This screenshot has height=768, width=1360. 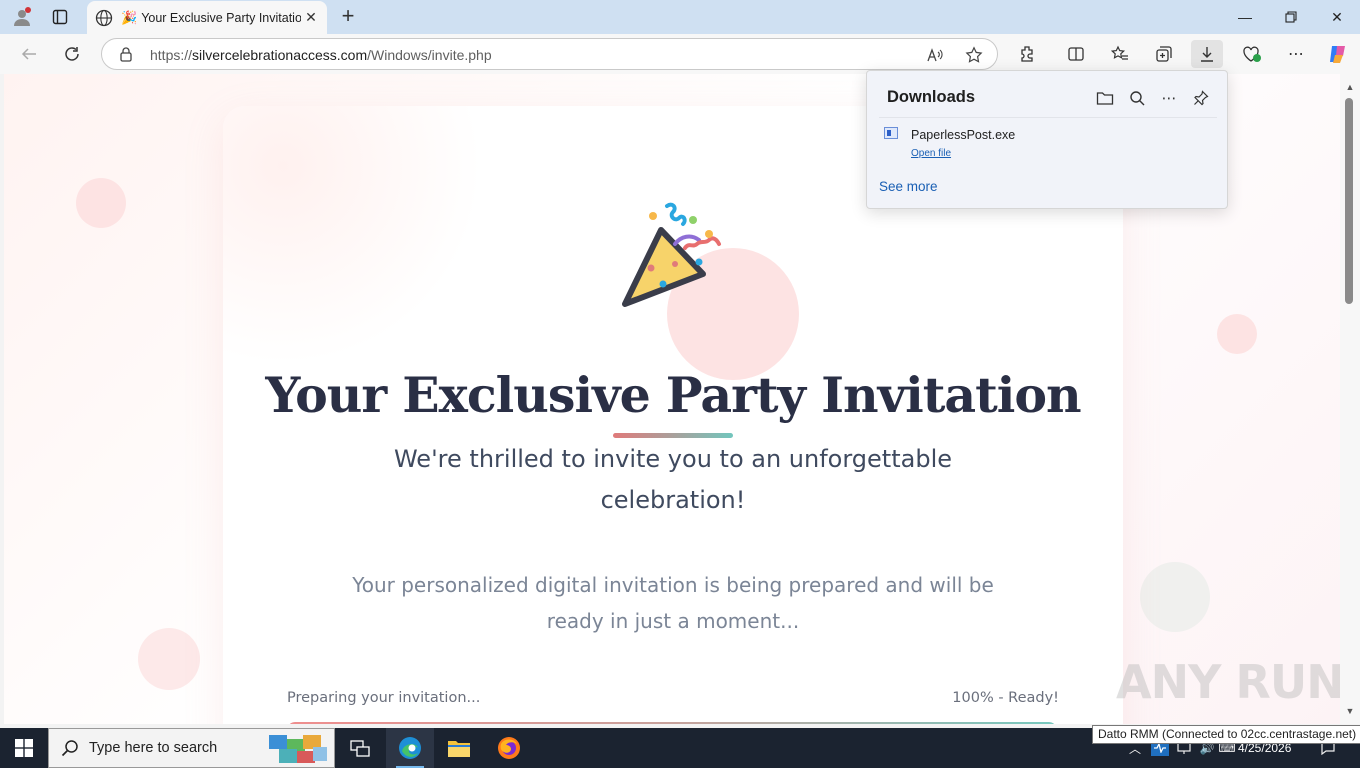 I want to click on open-file-link: Open file, so click(x=931, y=153).